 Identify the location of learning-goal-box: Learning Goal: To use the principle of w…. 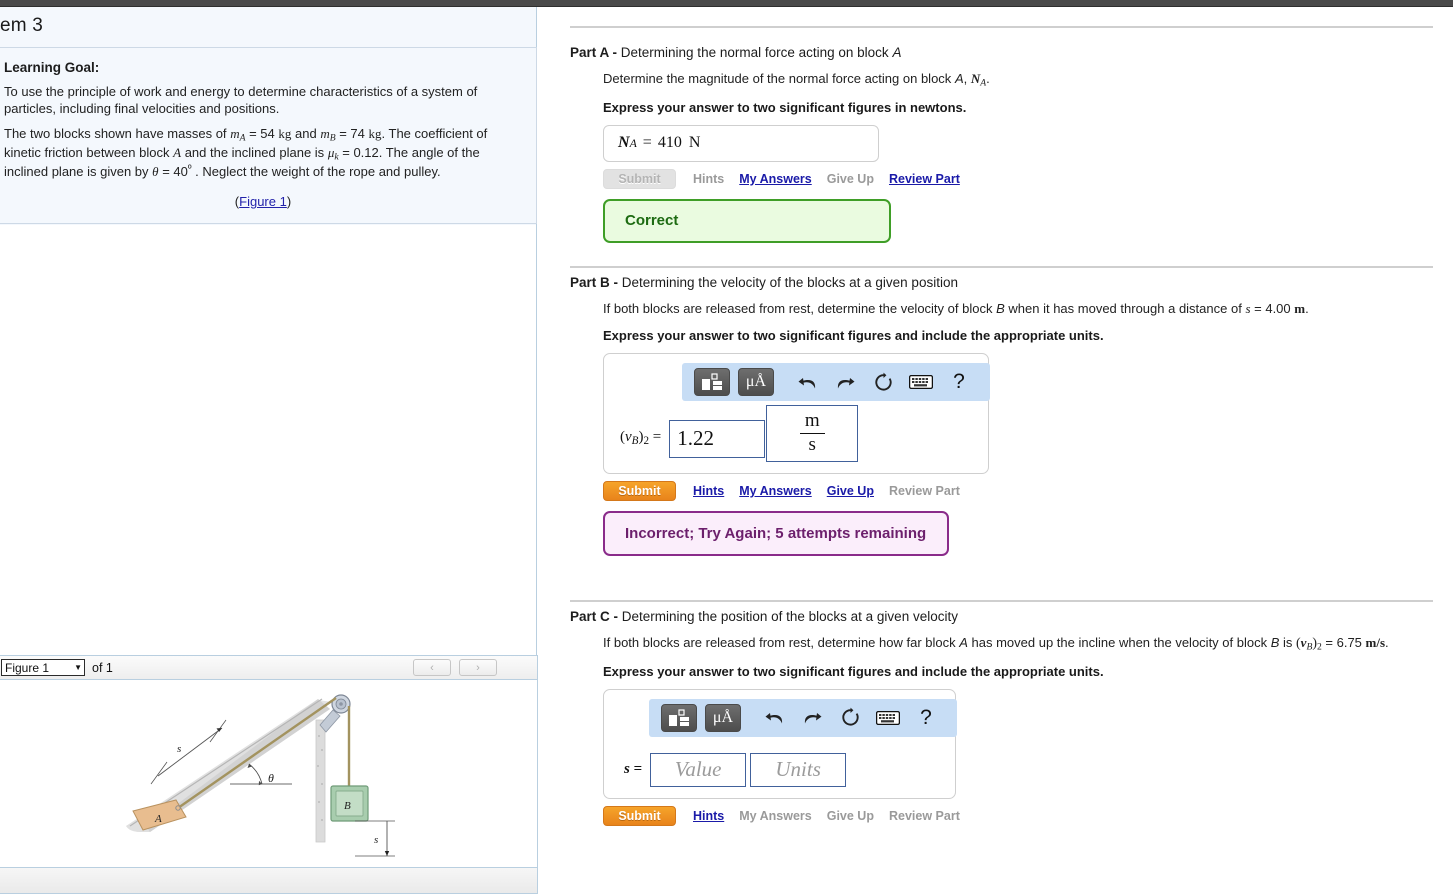
(268, 136).